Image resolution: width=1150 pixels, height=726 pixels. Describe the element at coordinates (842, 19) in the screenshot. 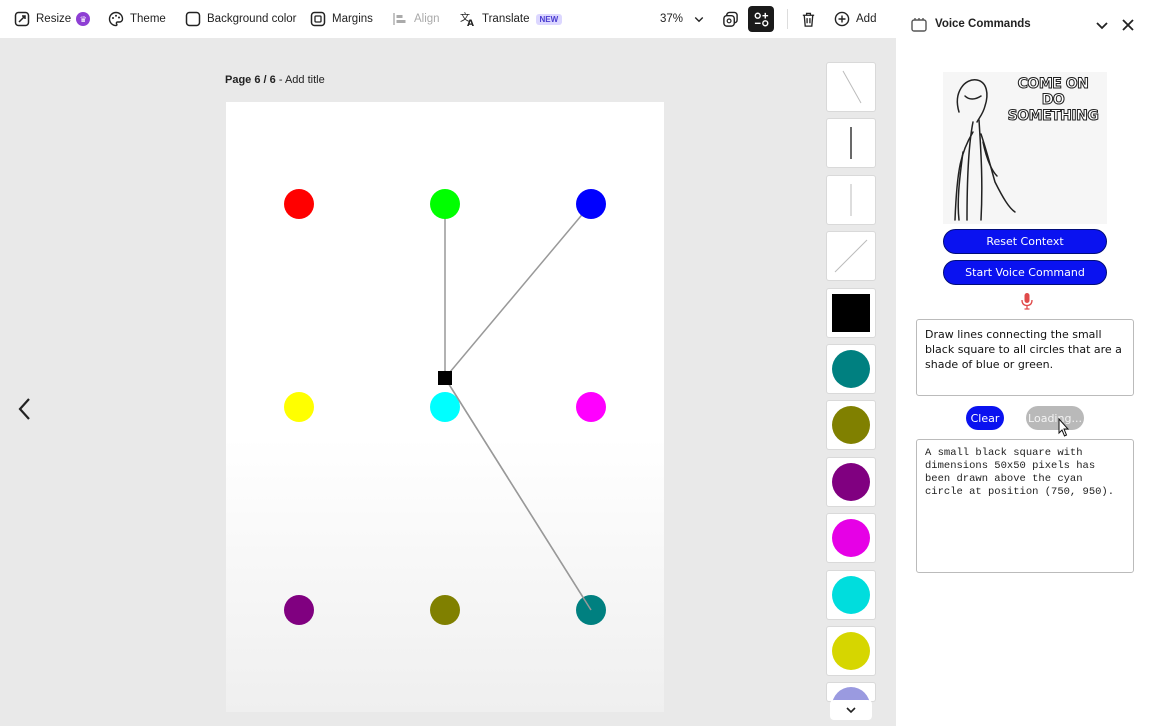

I see `plus-circle-icon` at that location.